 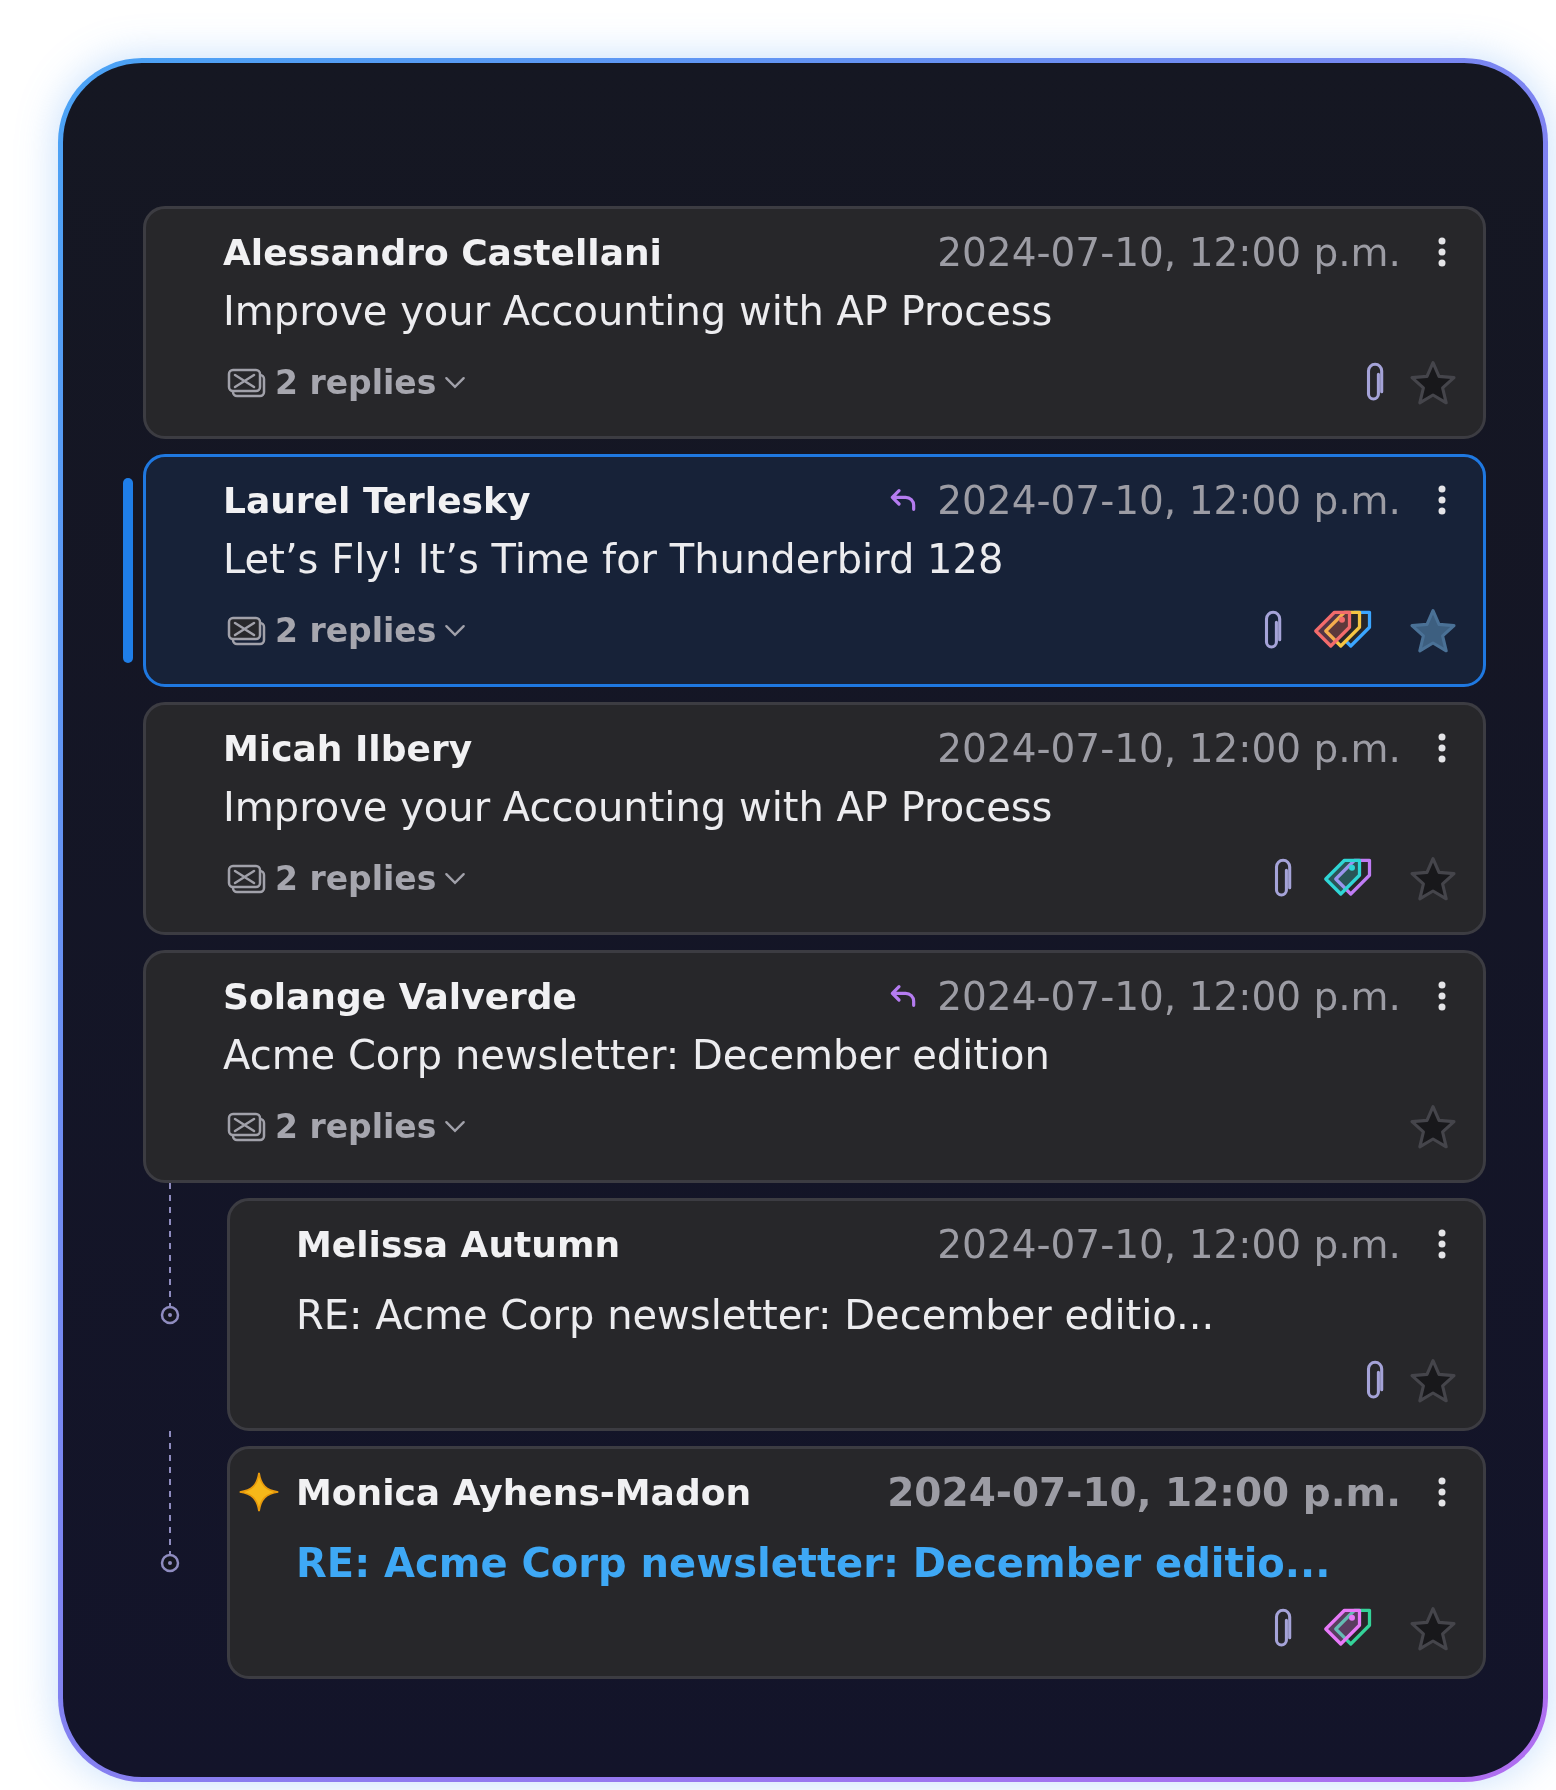 I want to click on message-card: Laurel Terlesky 2024-07-10, 12:00 p.m. Let’s Fly! It’s Time for Thunderbird 128 2 replies, so click(x=814, y=570).